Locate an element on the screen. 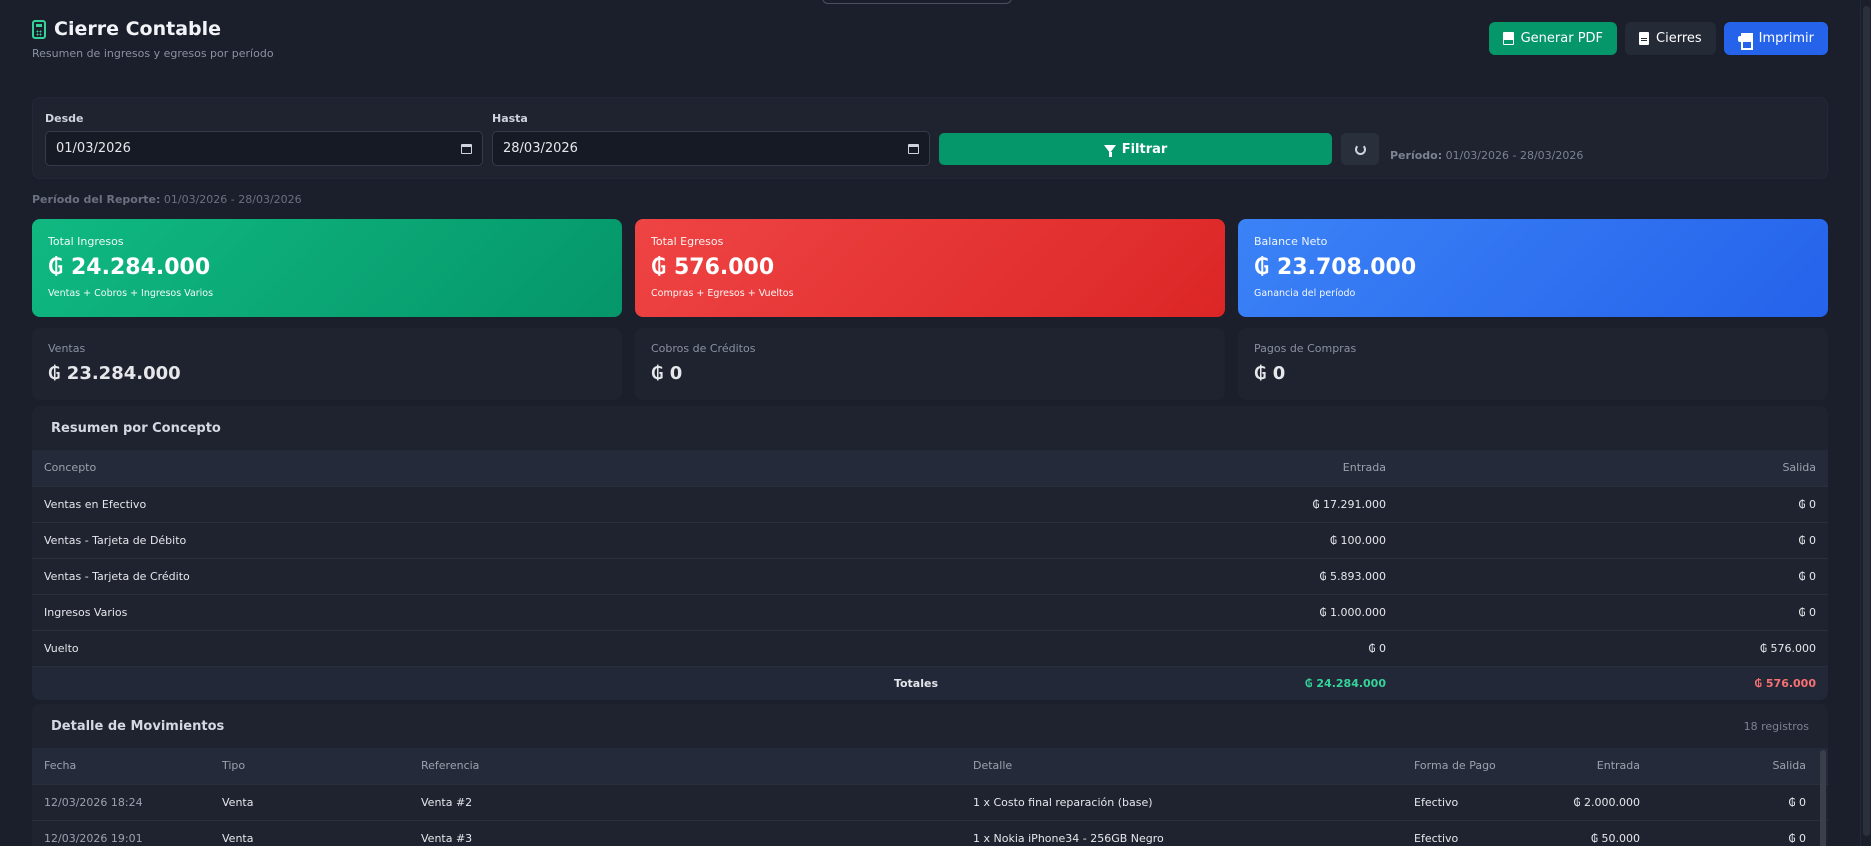 The image size is (1871, 846). header-actions: Generar PDF Cierres Imprimir is located at coordinates (1658, 38).